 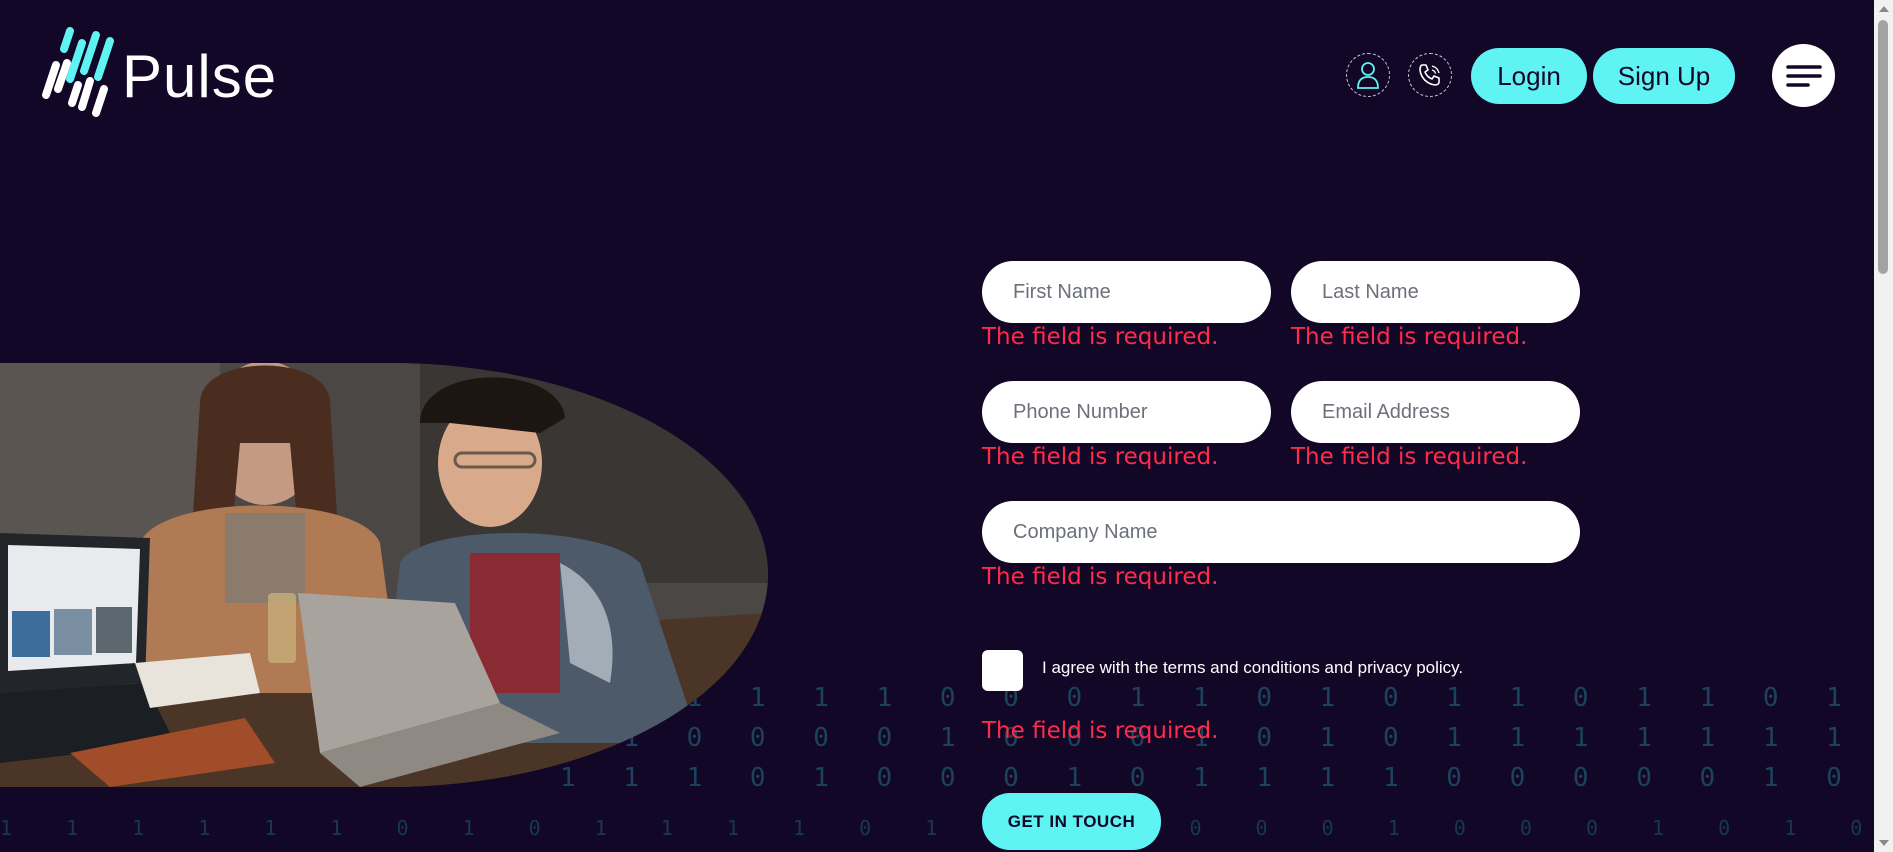 What do you see at coordinates (1884, 843) in the screenshot?
I see `scroll-down-arrow-icon` at bounding box center [1884, 843].